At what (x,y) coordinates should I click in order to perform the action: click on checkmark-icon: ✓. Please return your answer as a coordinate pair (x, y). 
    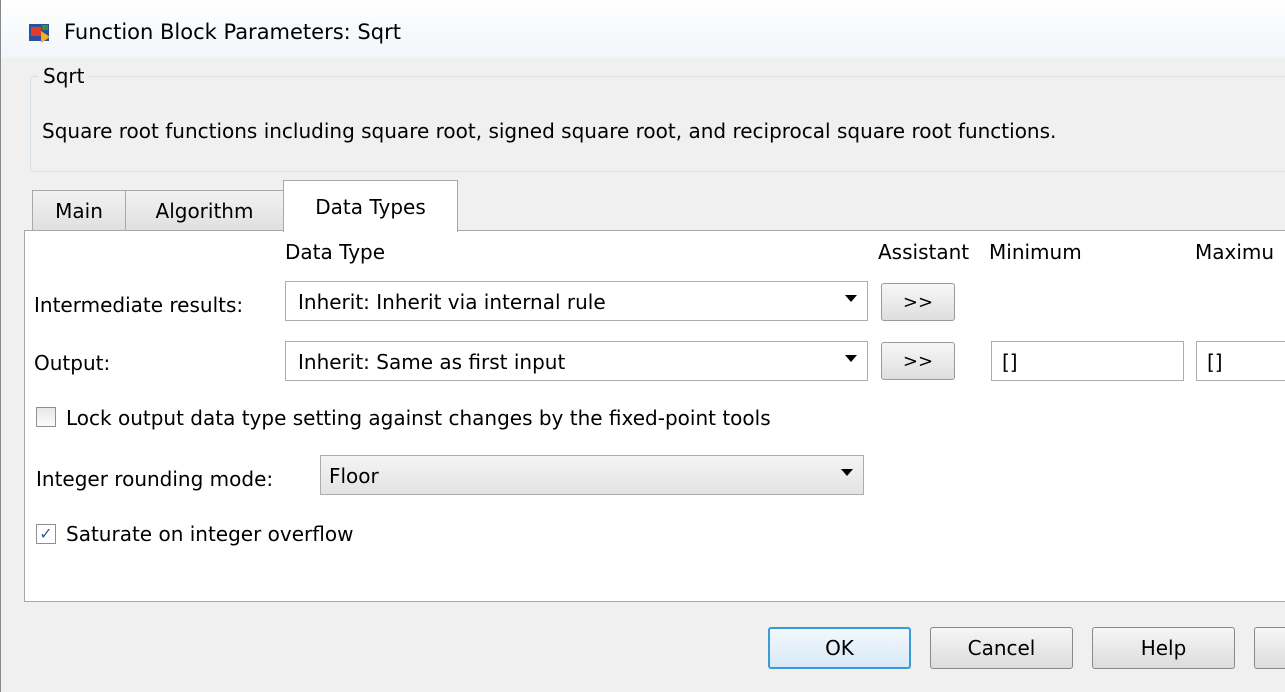
    Looking at the image, I should click on (46, 533).